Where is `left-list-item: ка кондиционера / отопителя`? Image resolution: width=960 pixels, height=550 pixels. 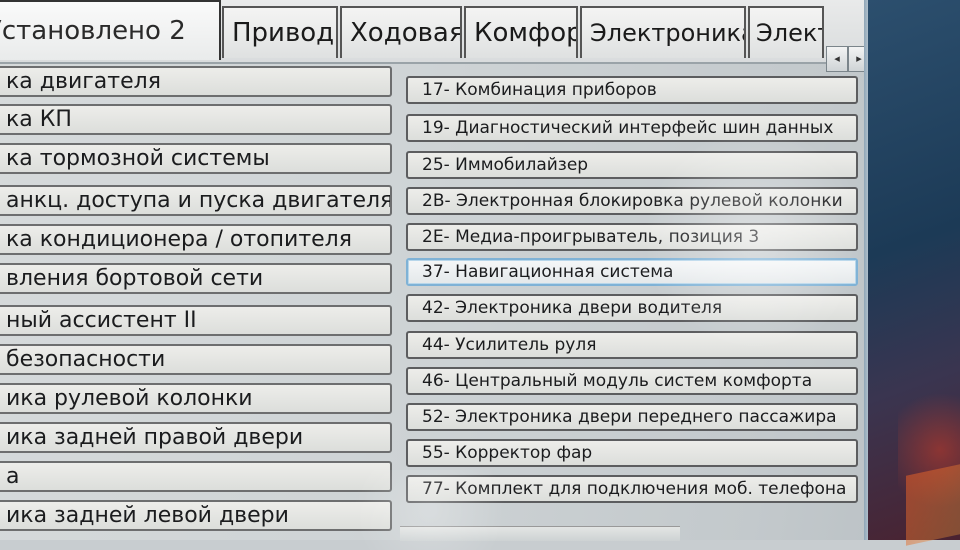
left-list-item: ка кондиционера / отопителя is located at coordinates (196, 239).